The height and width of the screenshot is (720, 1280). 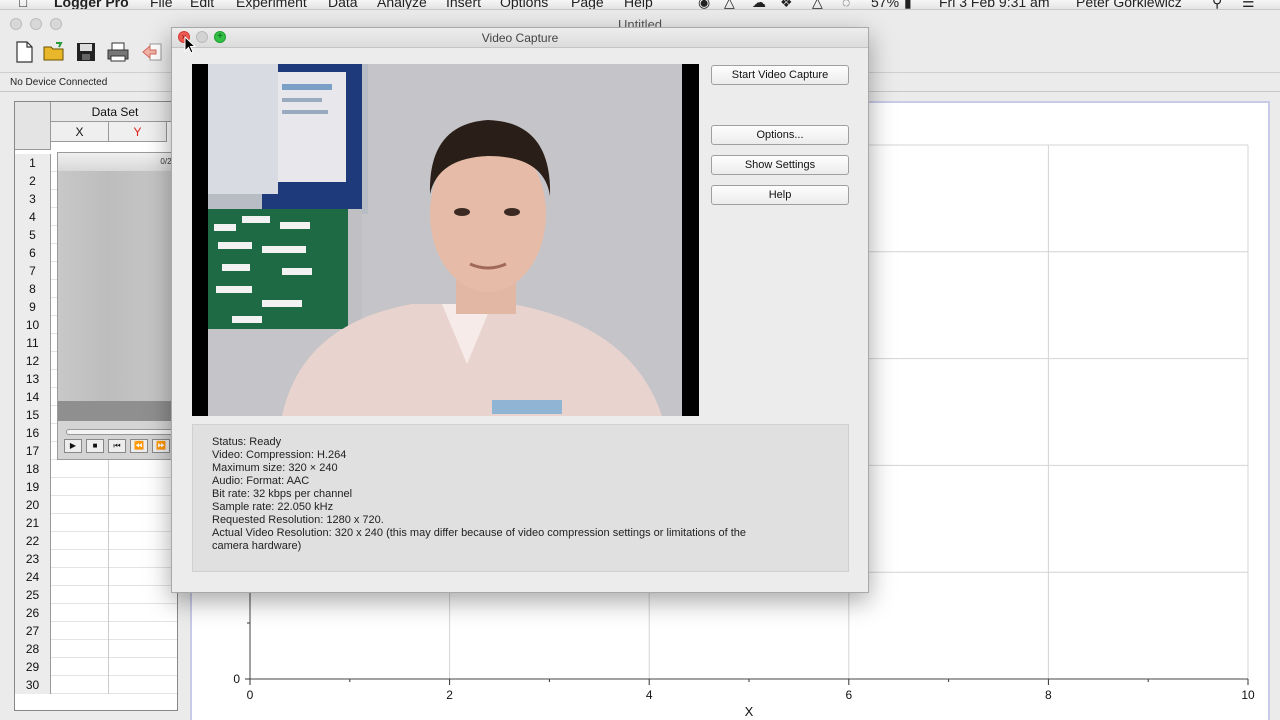 I want to click on dataset-title: Data Set, so click(x=114, y=112).